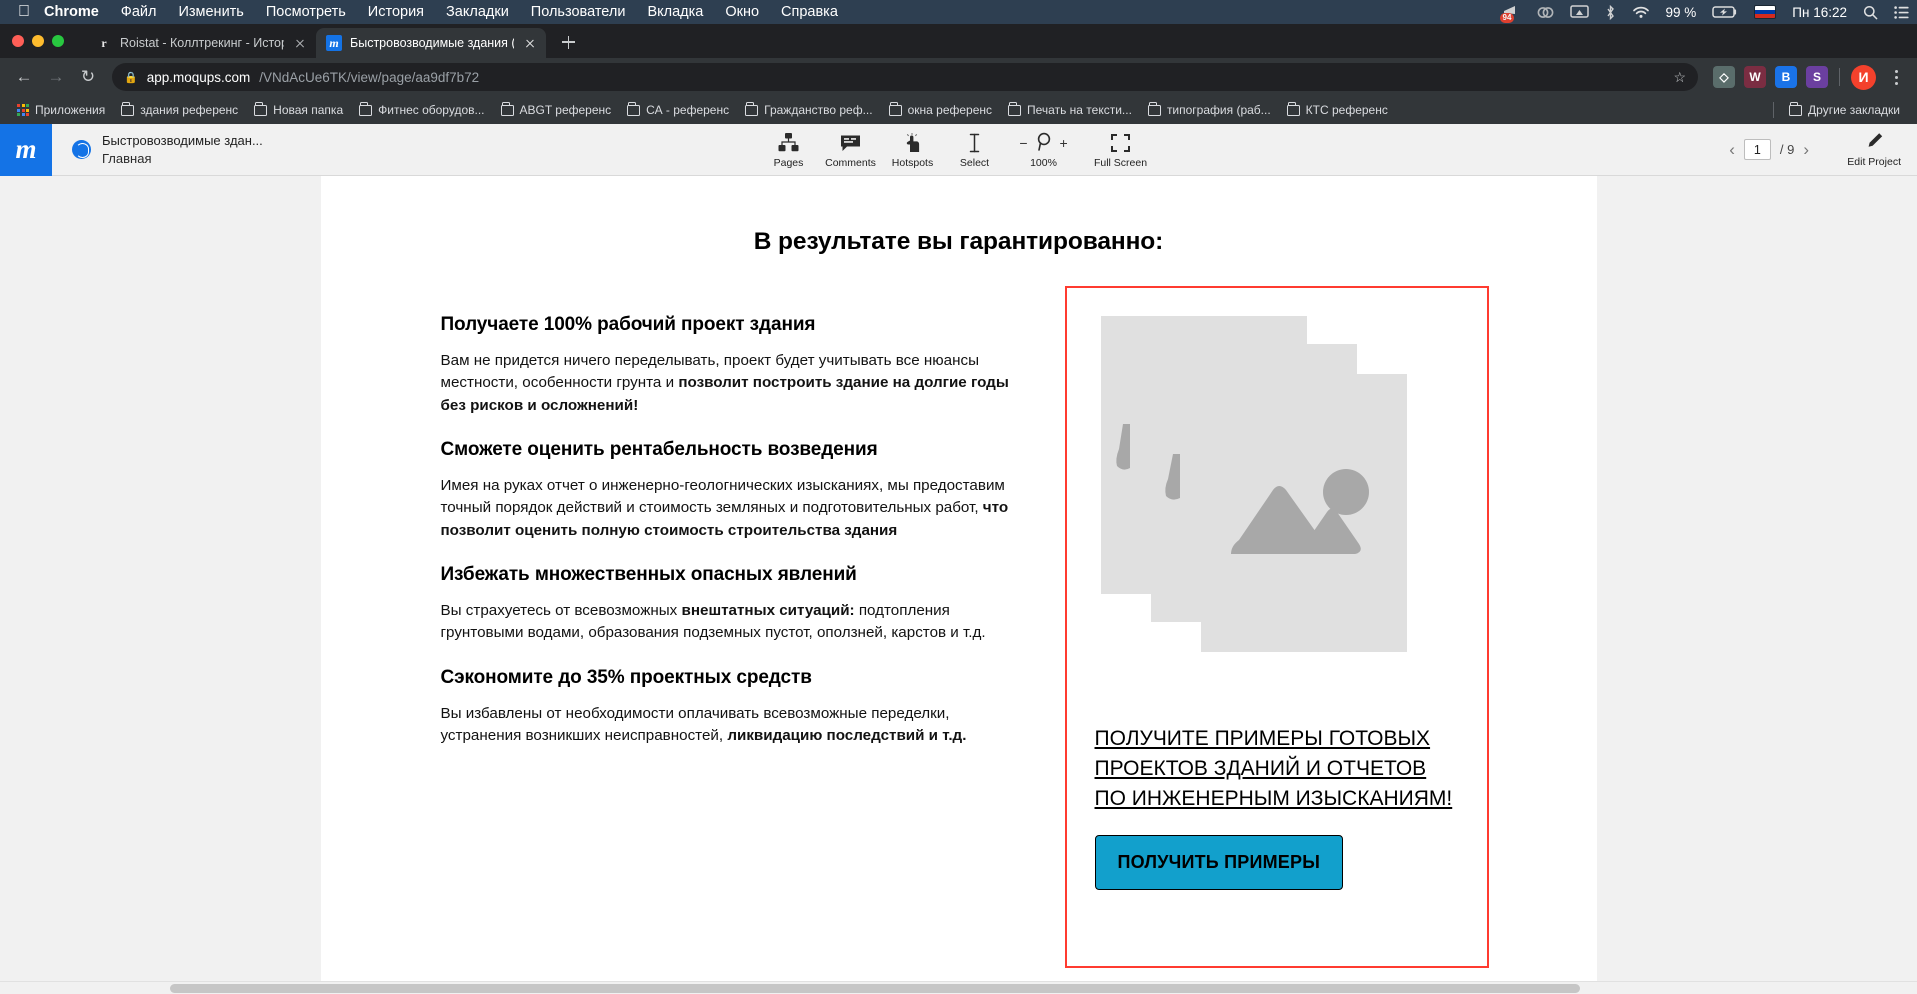  What do you see at coordinates (1844, 110) in the screenshot?
I see `bookmark-other-bookmarks: Другие закладки` at bounding box center [1844, 110].